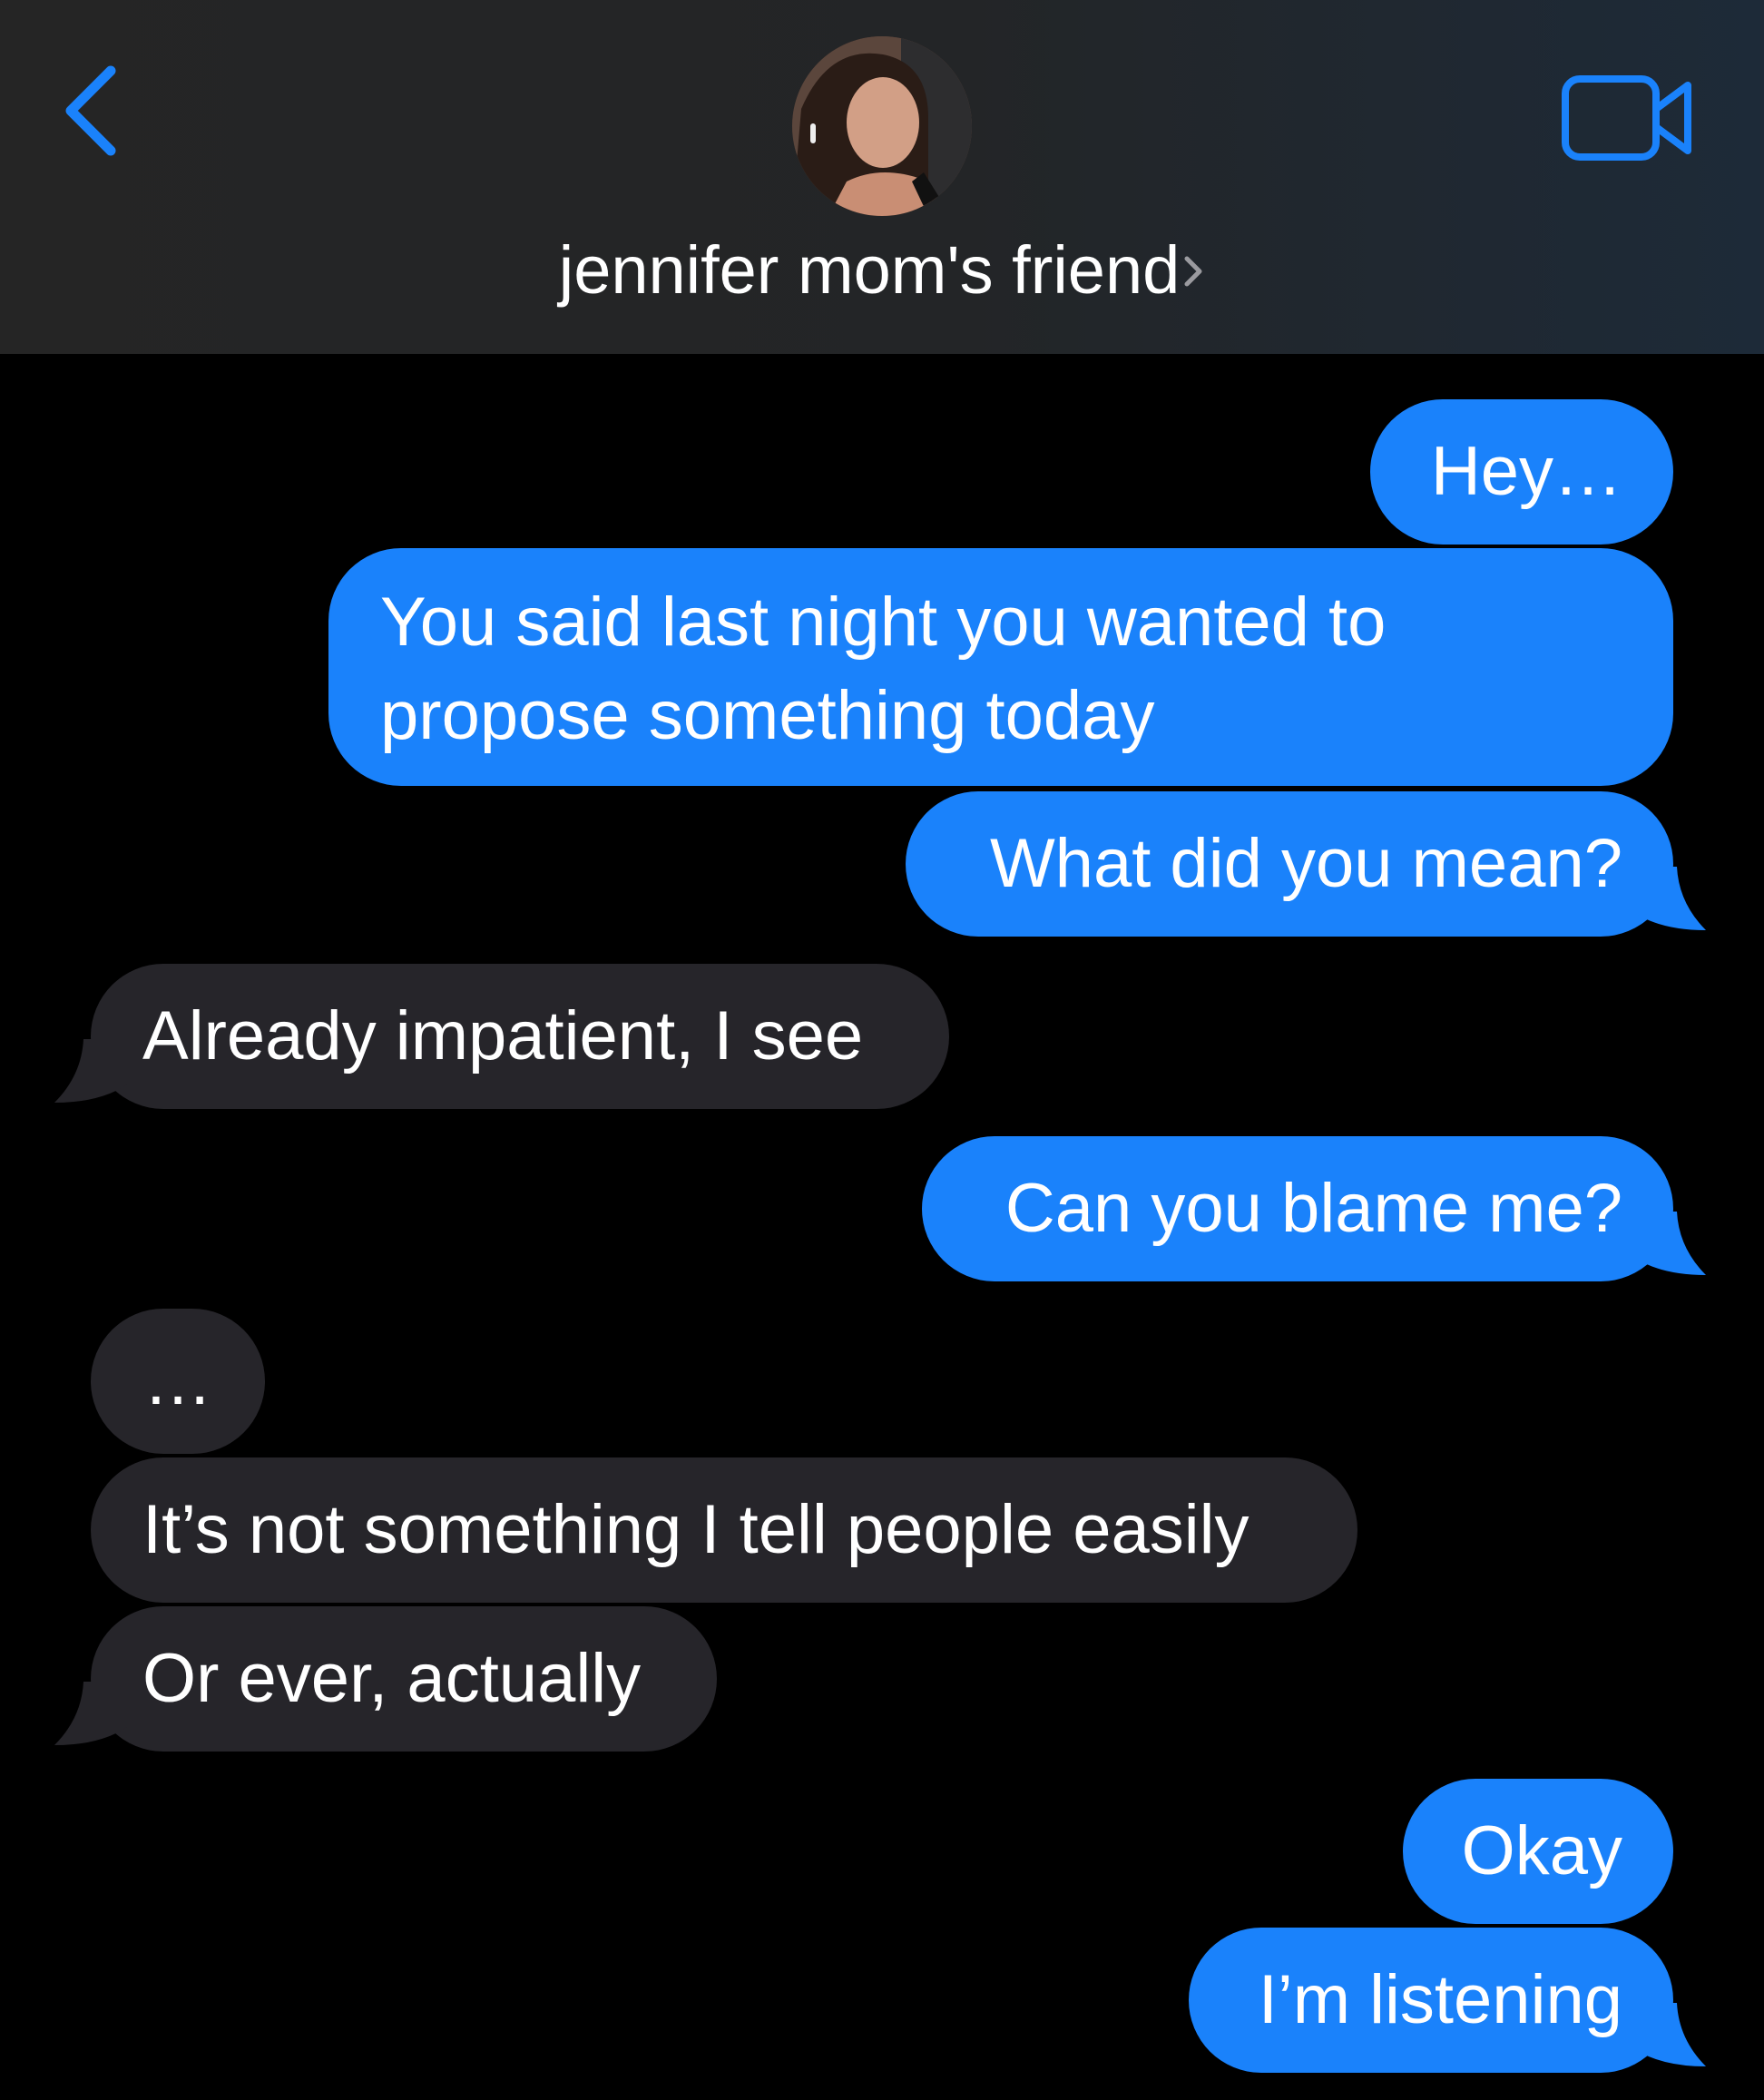  I want to click on message-text: I’m listening, so click(1440, 1999).